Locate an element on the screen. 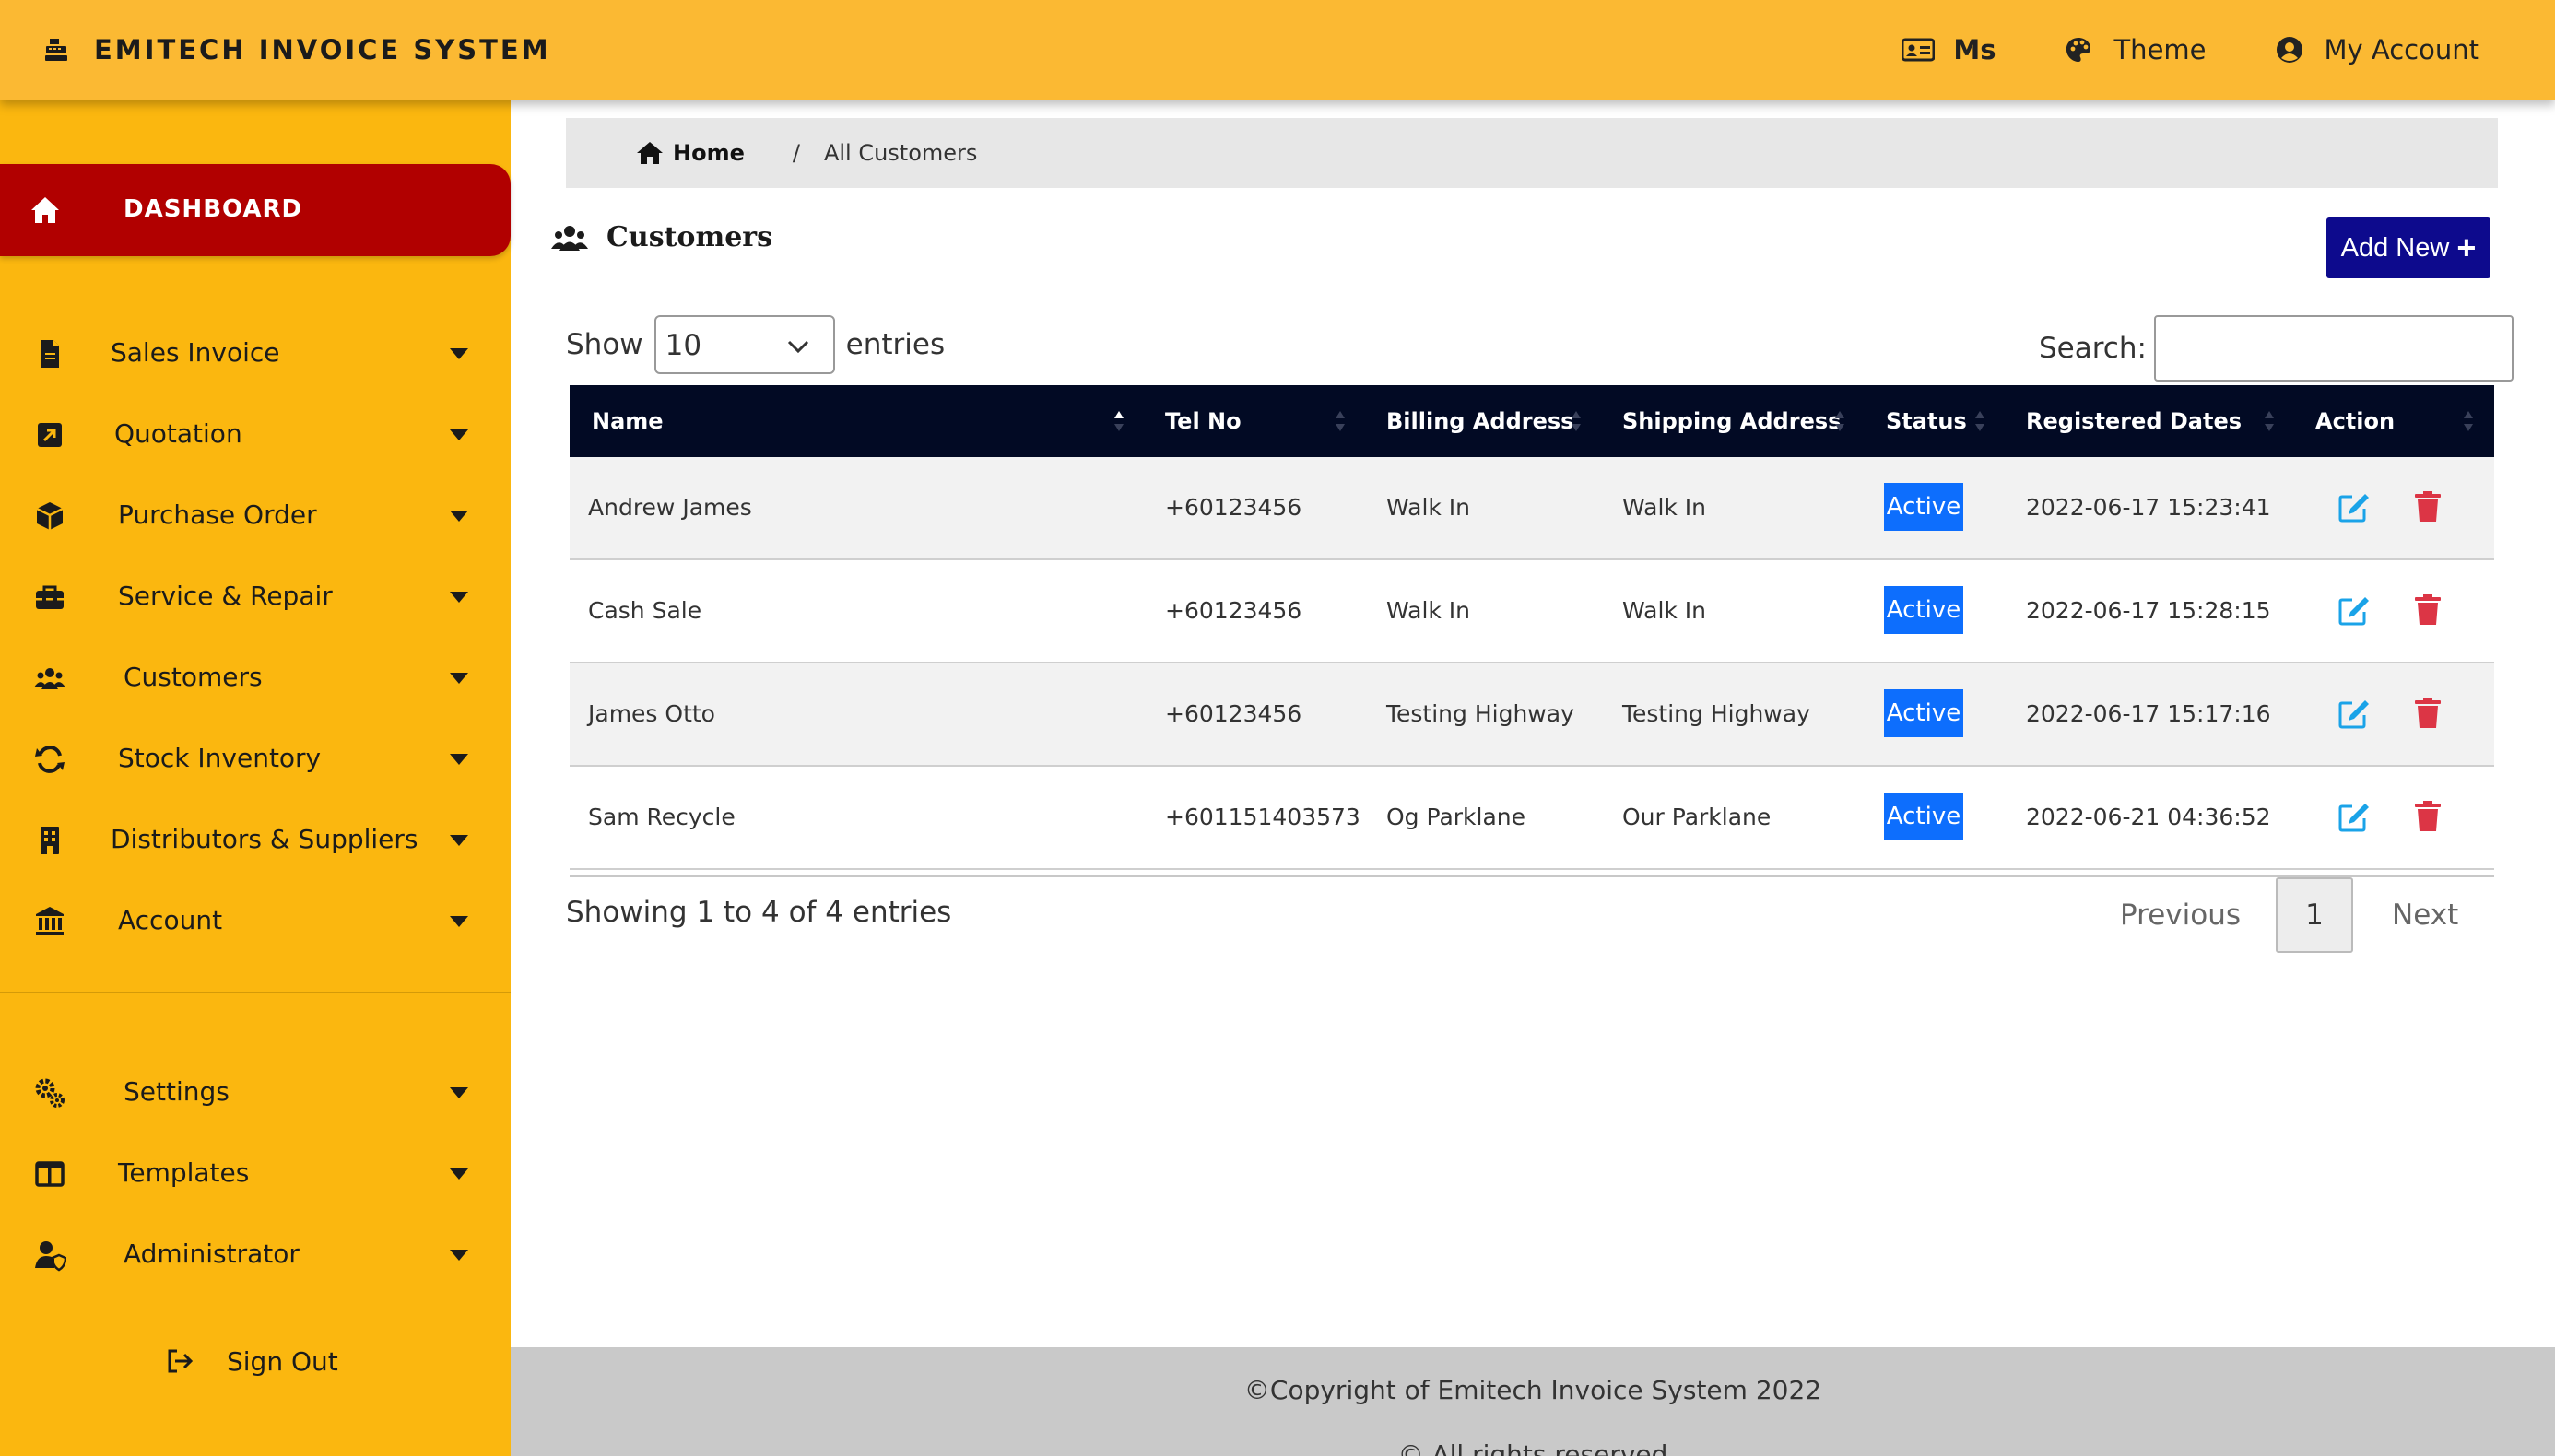  cell-billing: Og Parklane is located at coordinates (1456, 817).